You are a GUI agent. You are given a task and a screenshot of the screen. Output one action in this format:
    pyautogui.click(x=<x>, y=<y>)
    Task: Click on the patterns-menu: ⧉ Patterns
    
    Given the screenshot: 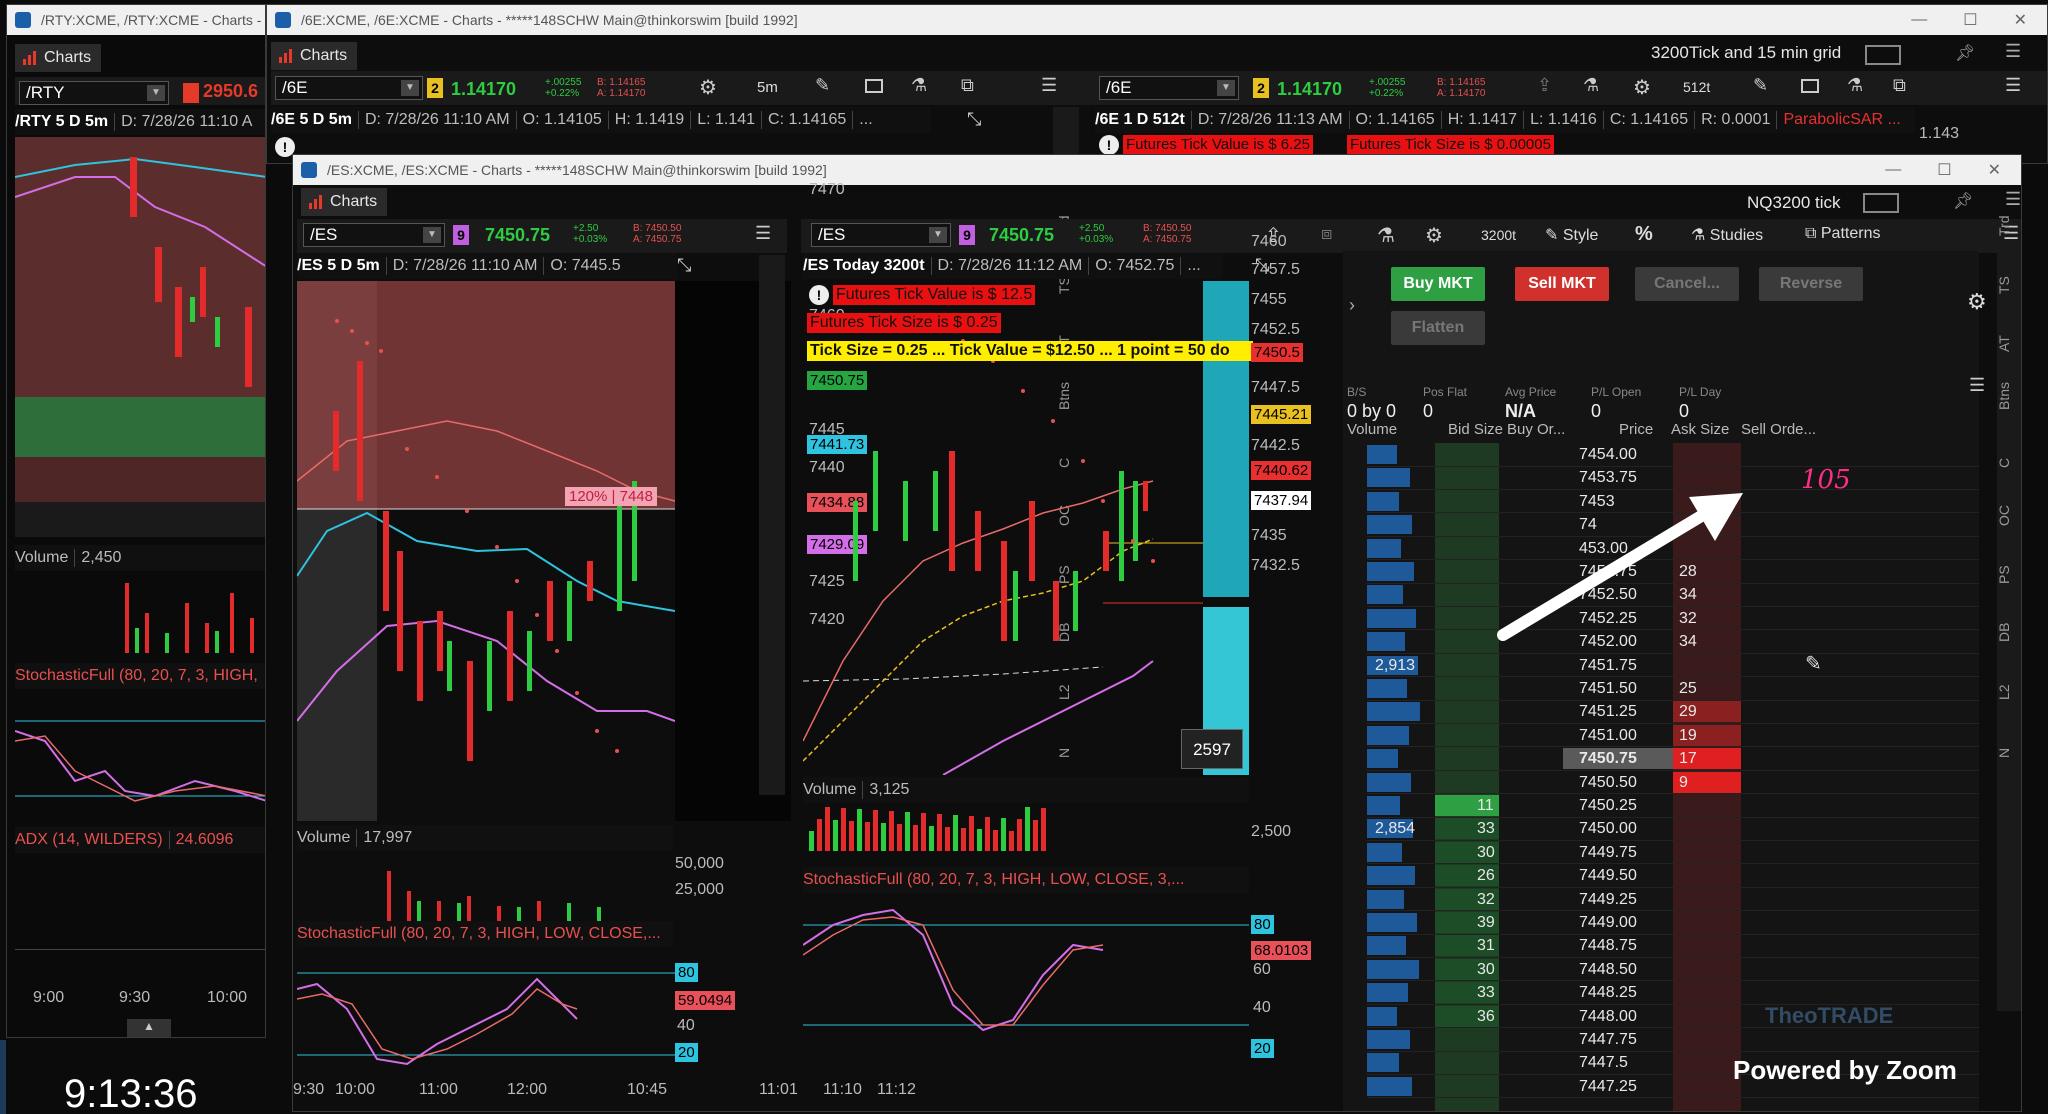 What is the action you would take?
    pyautogui.click(x=1842, y=234)
    